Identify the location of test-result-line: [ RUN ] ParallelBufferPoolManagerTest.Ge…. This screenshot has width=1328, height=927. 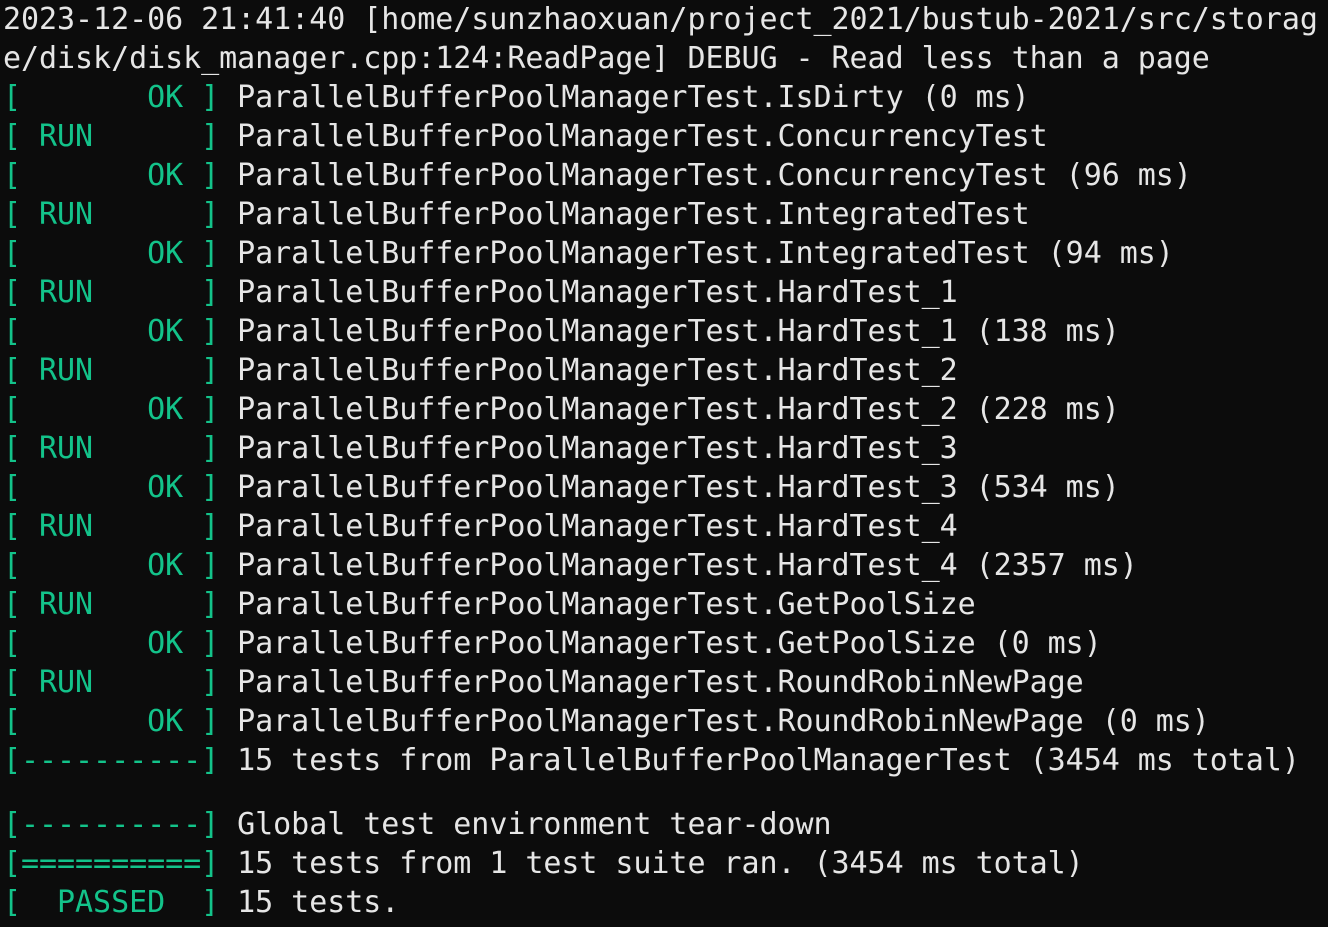
(665, 604).